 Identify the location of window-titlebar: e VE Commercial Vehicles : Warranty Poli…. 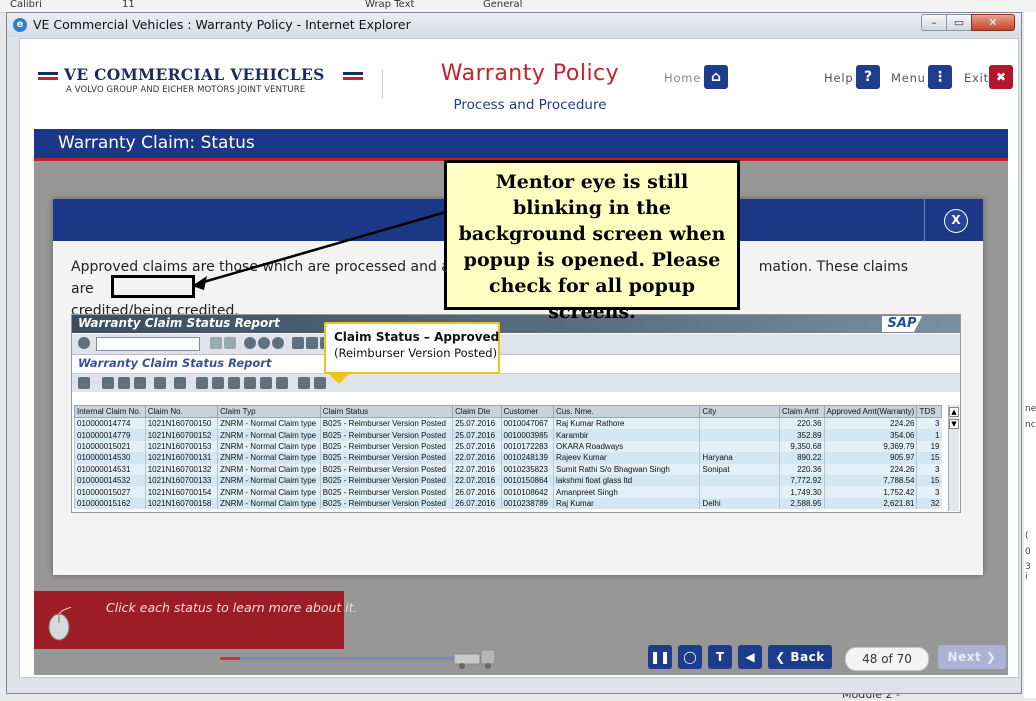
(514, 25).